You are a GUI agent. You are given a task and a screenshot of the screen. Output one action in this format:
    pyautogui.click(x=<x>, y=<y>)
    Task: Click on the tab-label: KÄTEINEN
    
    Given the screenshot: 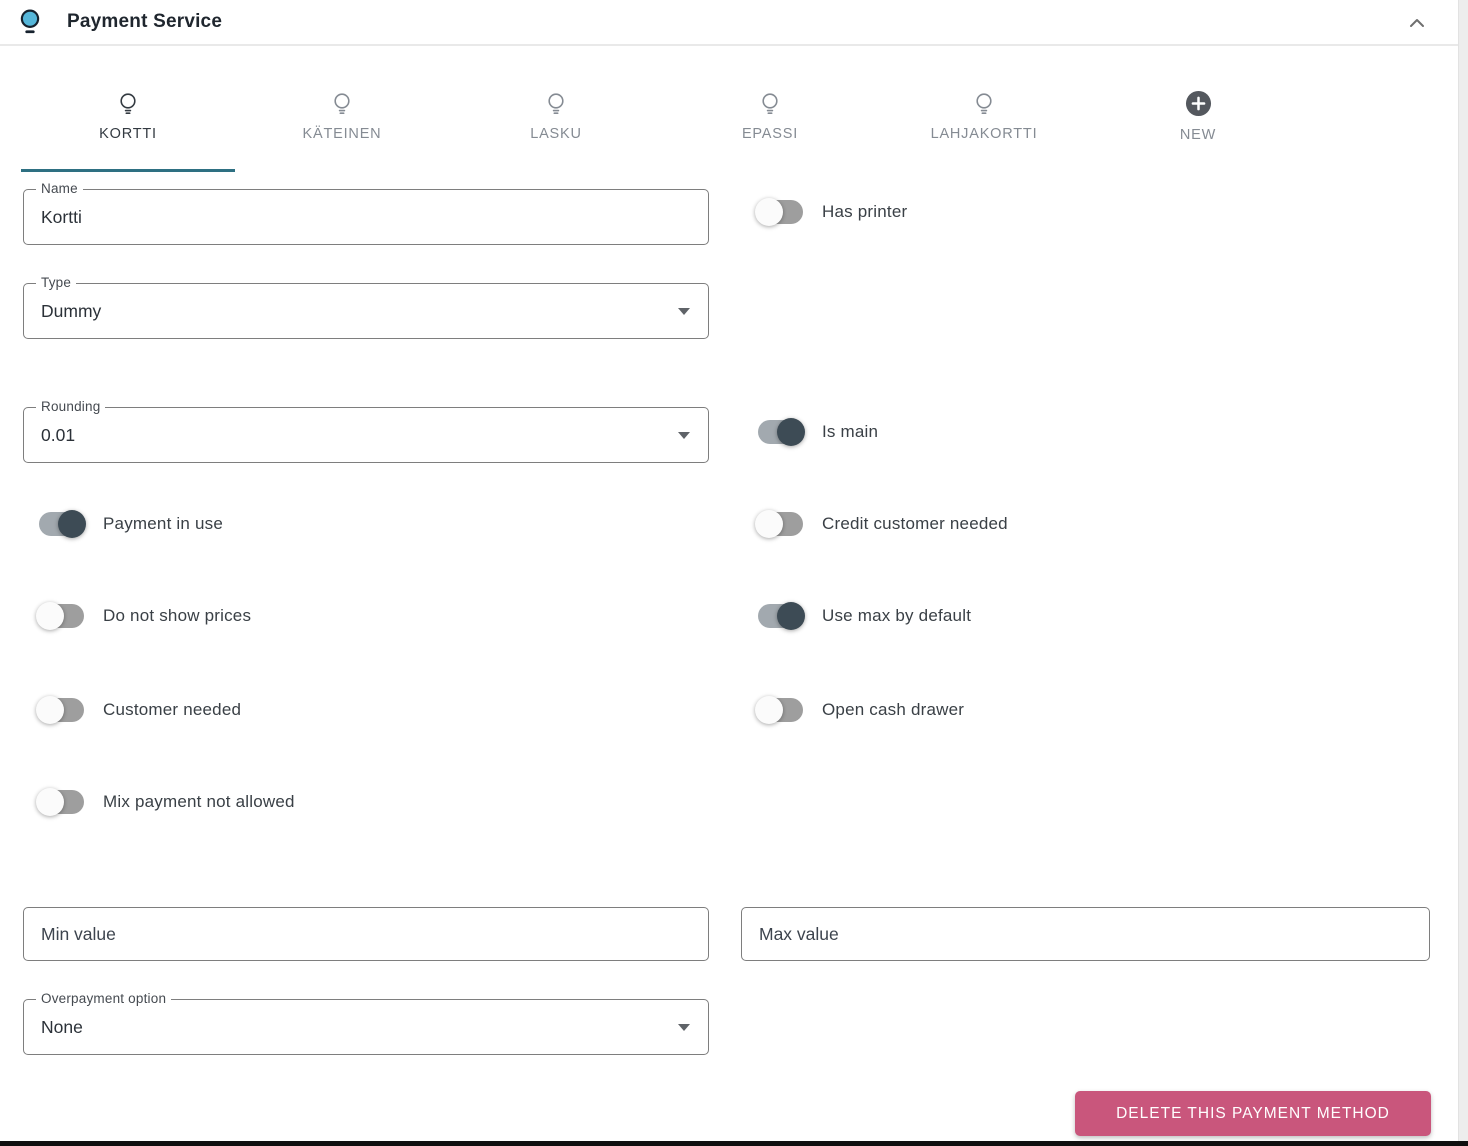 What is the action you would take?
    pyautogui.click(x=342, y=134)
    